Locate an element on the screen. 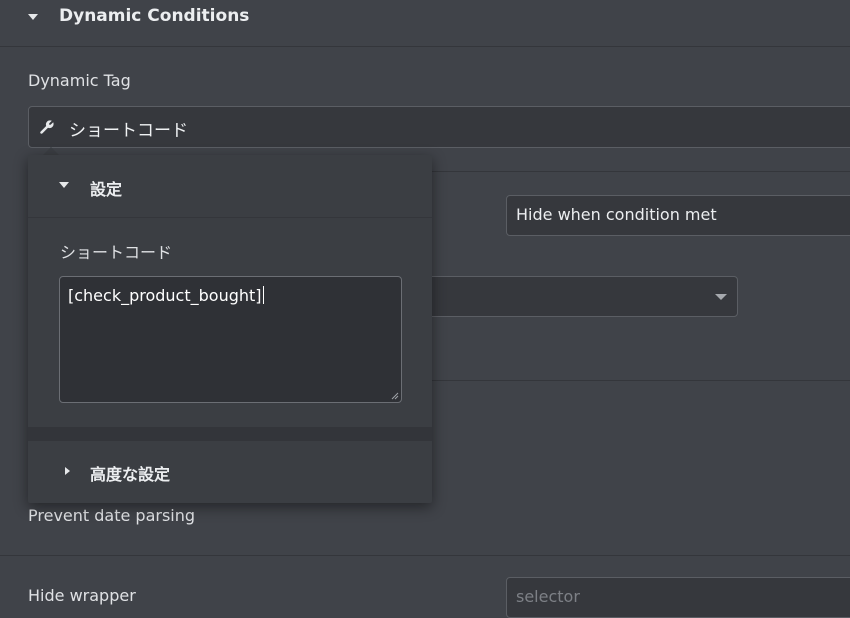 This screenshot has height=618, width=850. hide-wrapper-placeholder: selector is located at coordinates (548, 596).